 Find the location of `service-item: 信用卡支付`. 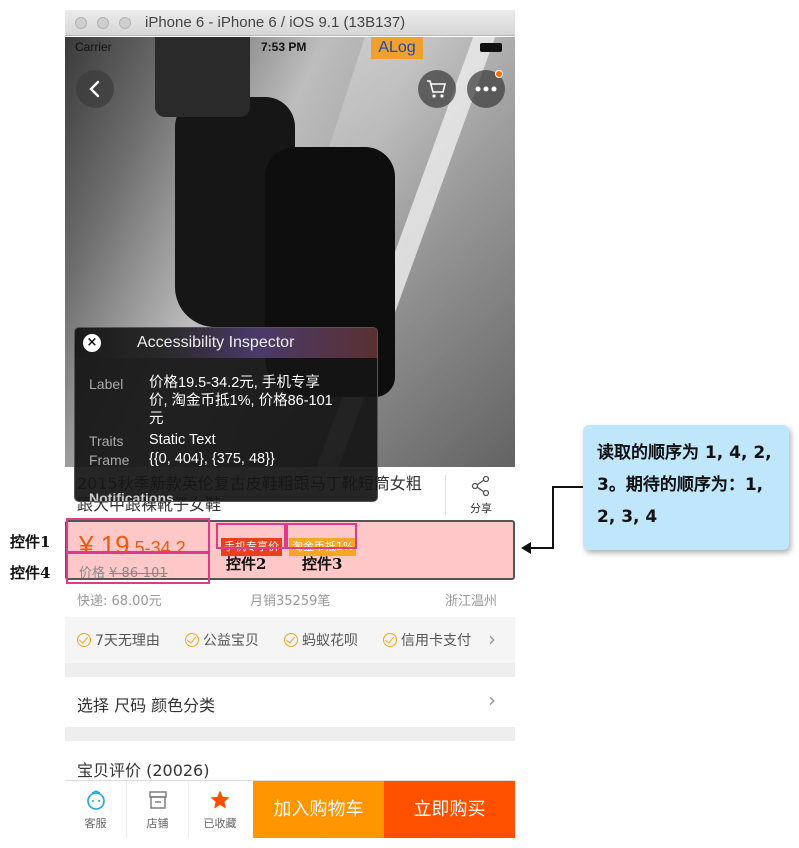

service-item: 信用卡支付 is located at coordinates (427, 640).